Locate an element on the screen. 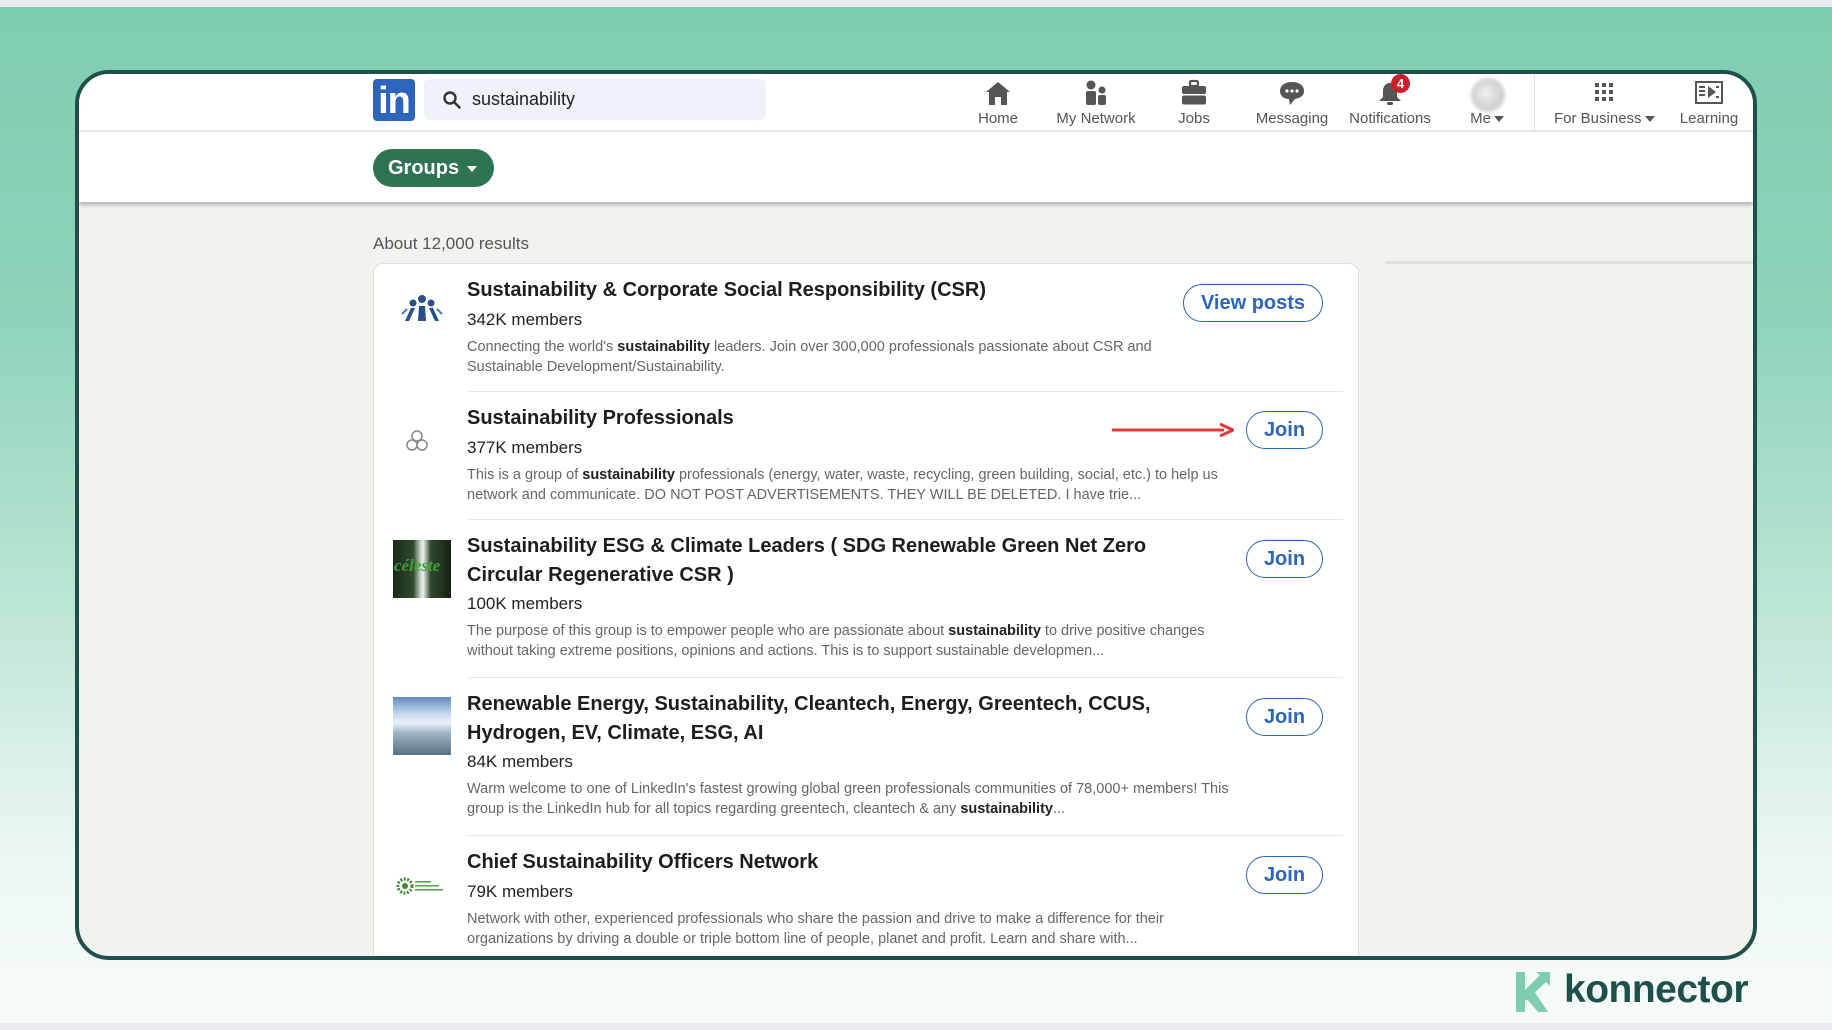 This screenshot has height=1030, width=1832. top-nav: in Home My Network is located at coordinates (916, 103).